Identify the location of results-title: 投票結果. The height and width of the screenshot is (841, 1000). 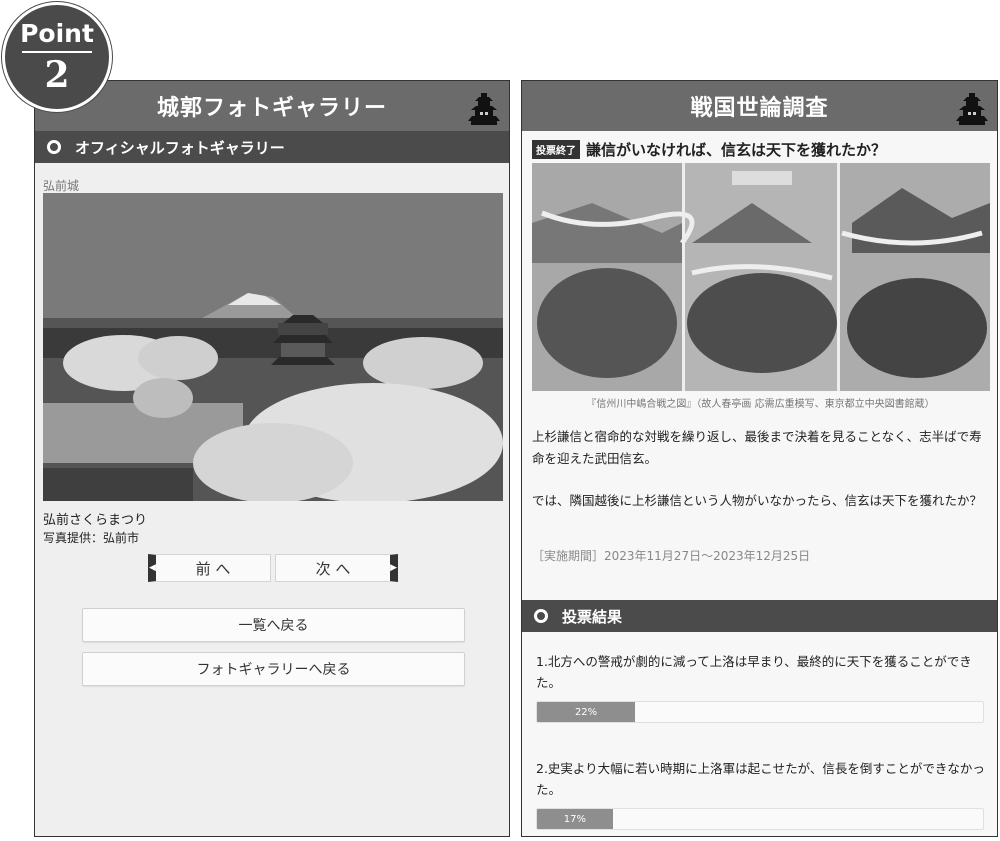
(592, 616).